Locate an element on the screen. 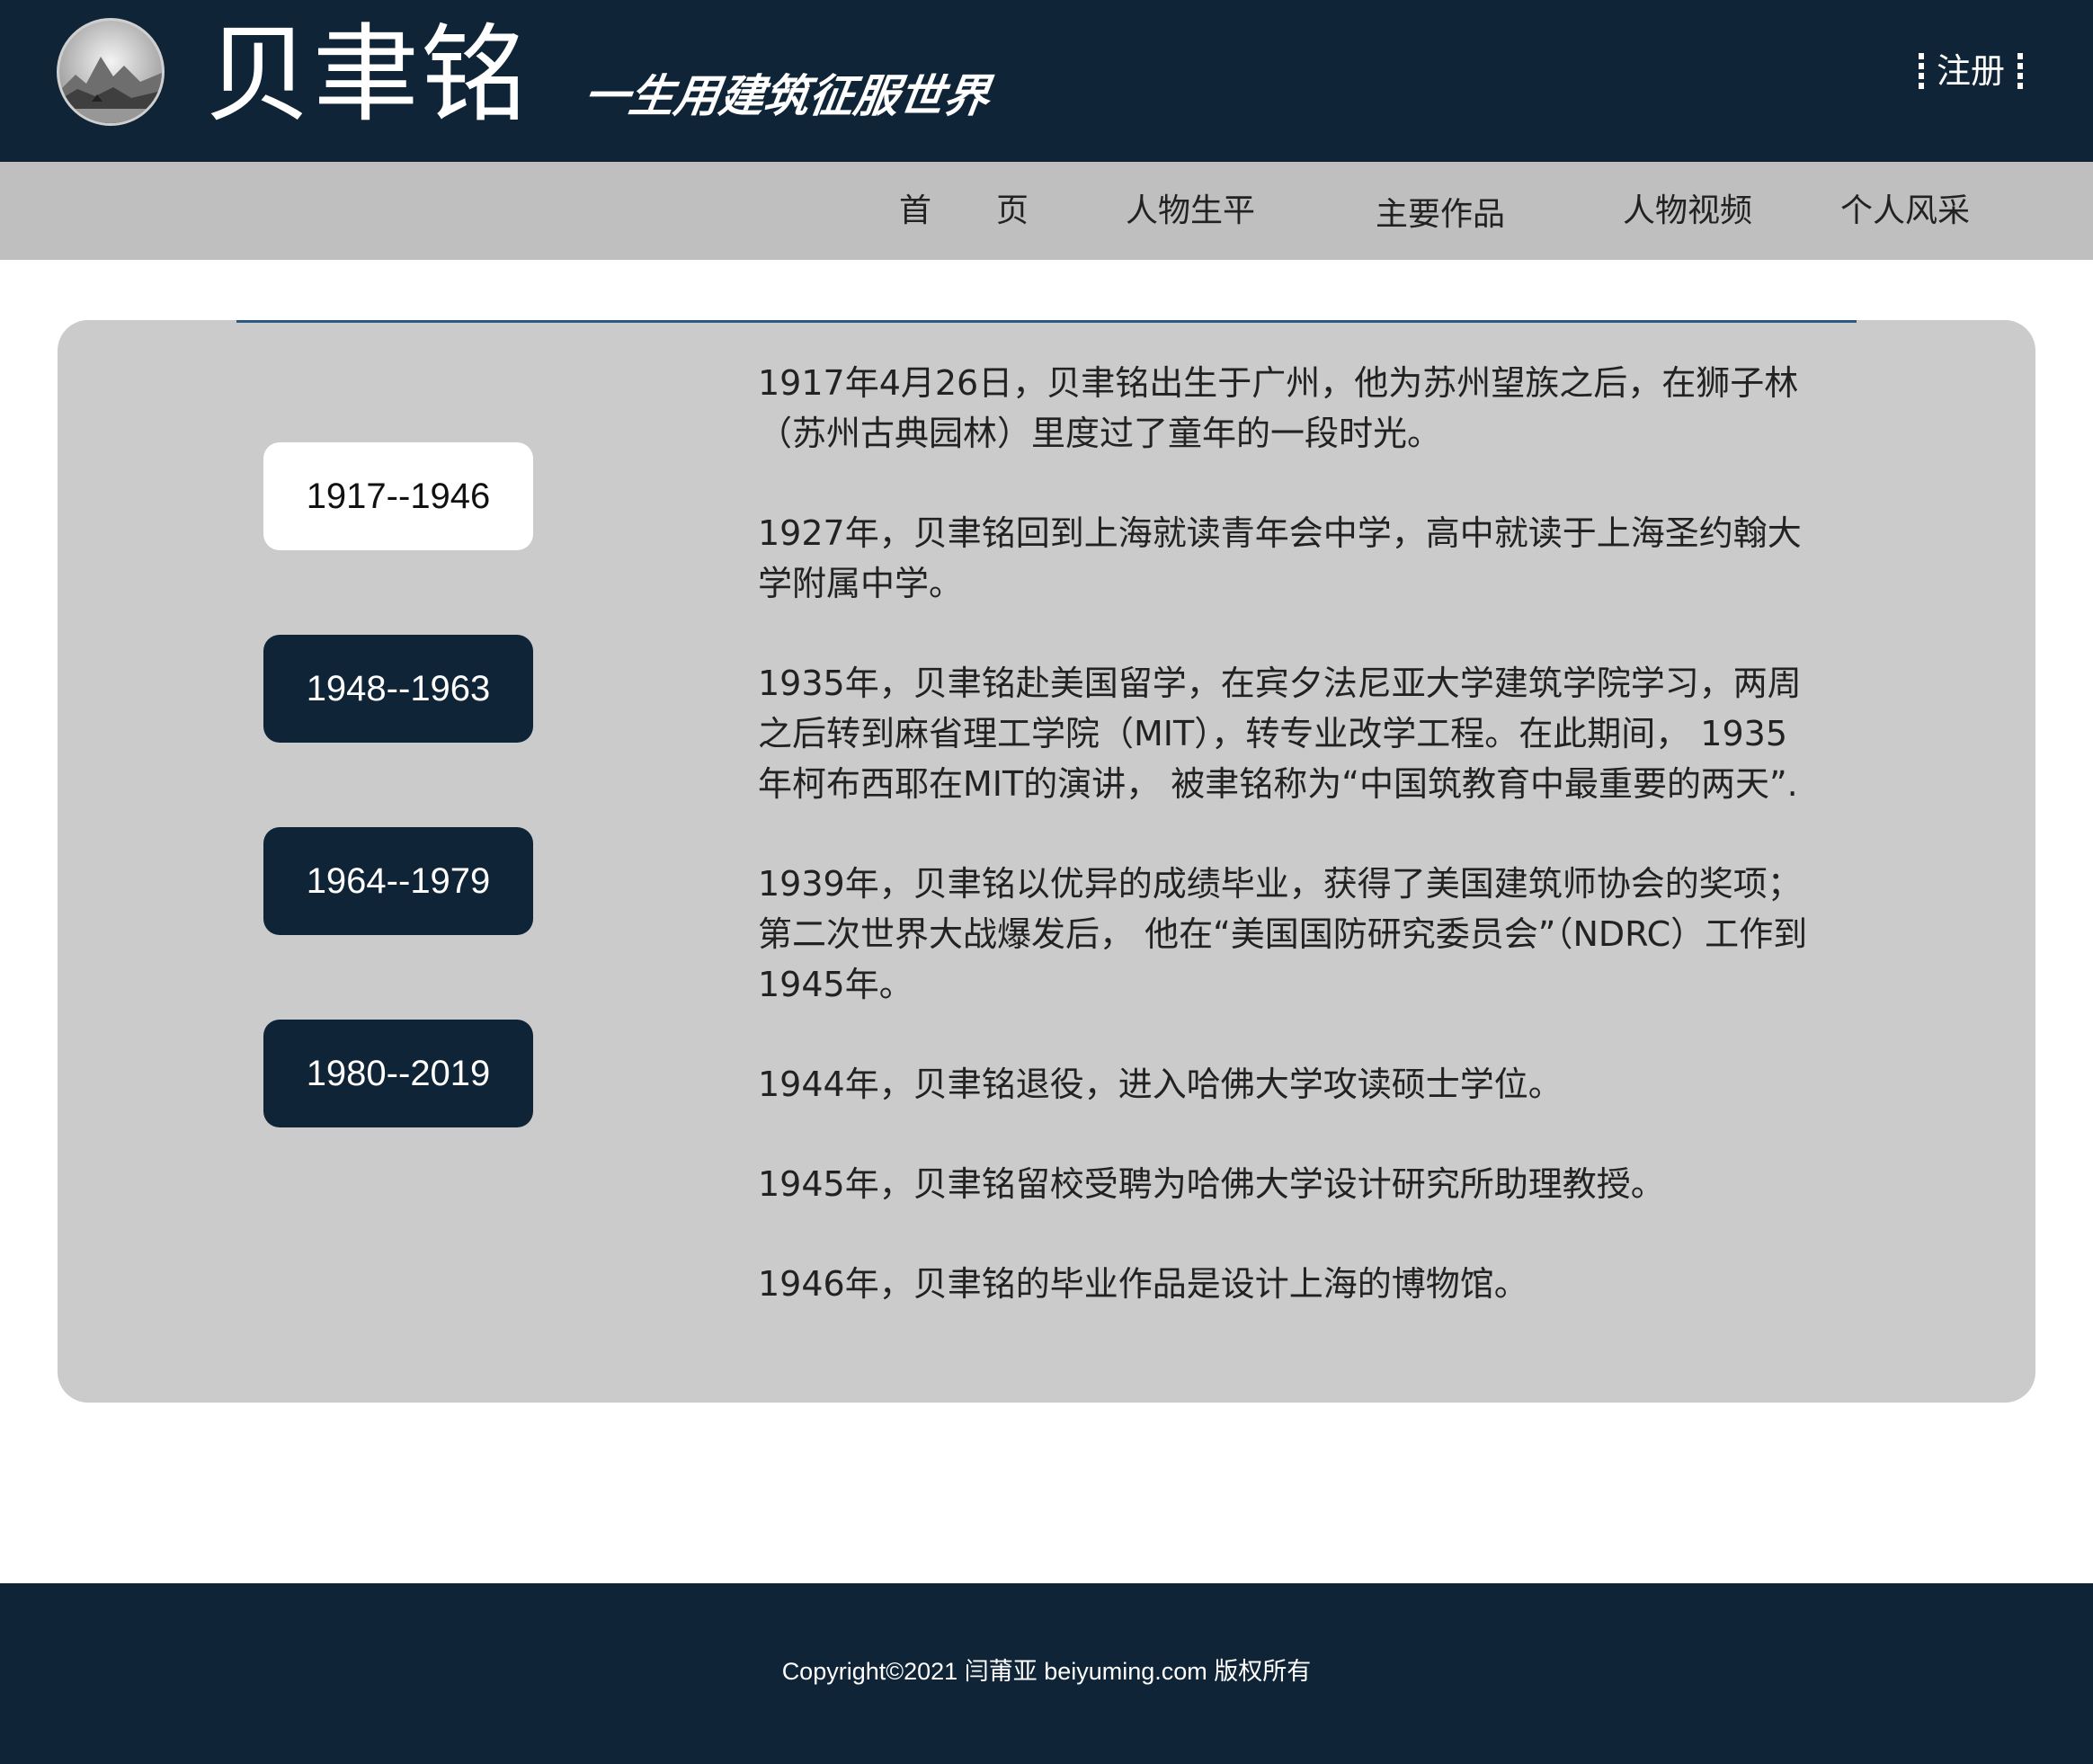 The image size is (2093, 1764). site-name: 贝聿铭 is located at coordinates (368, 75).